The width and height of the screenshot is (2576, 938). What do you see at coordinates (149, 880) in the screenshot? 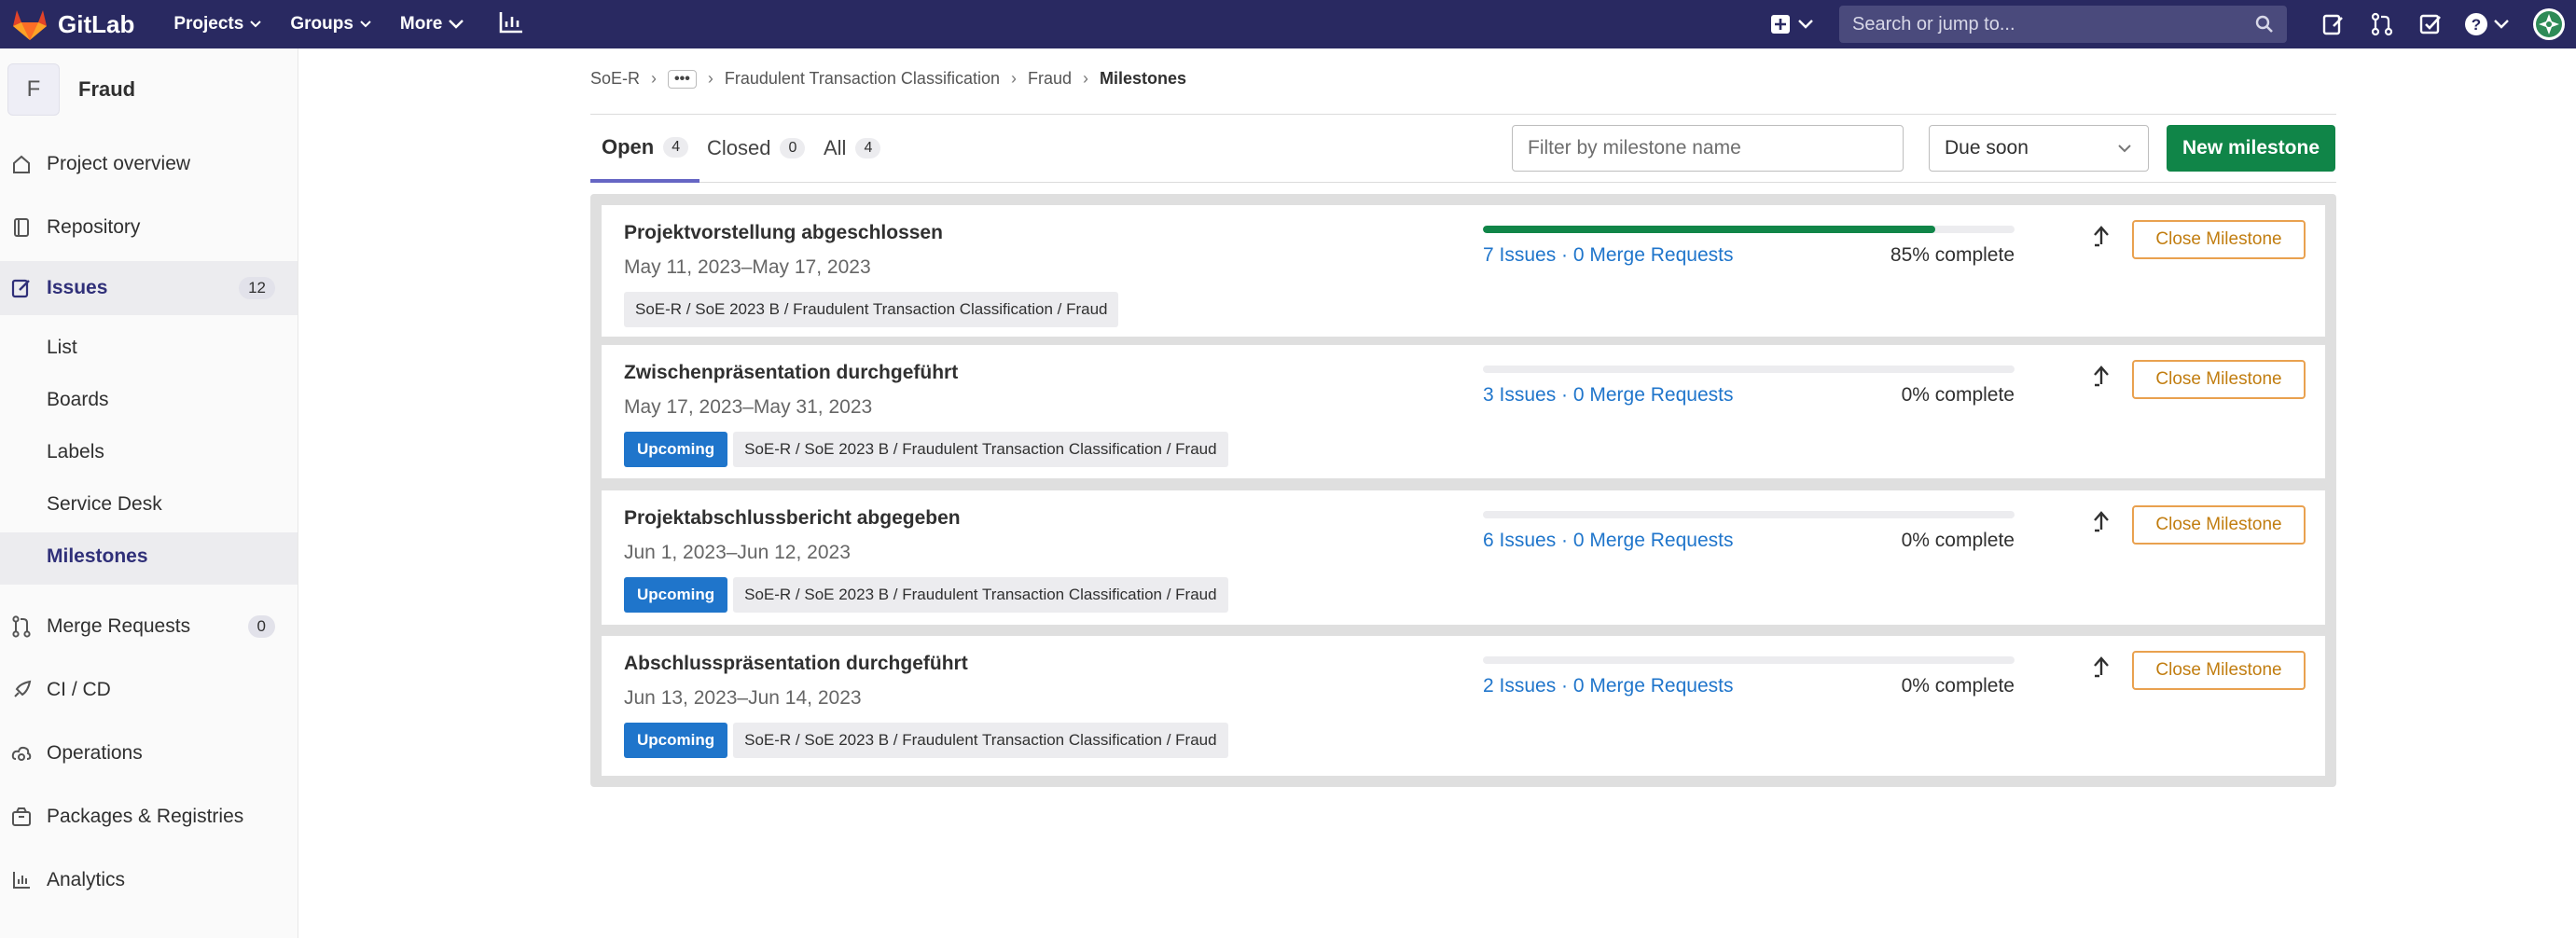
I see `sidebar-item-analytics: Analytics` at bounding box center [149, 880].